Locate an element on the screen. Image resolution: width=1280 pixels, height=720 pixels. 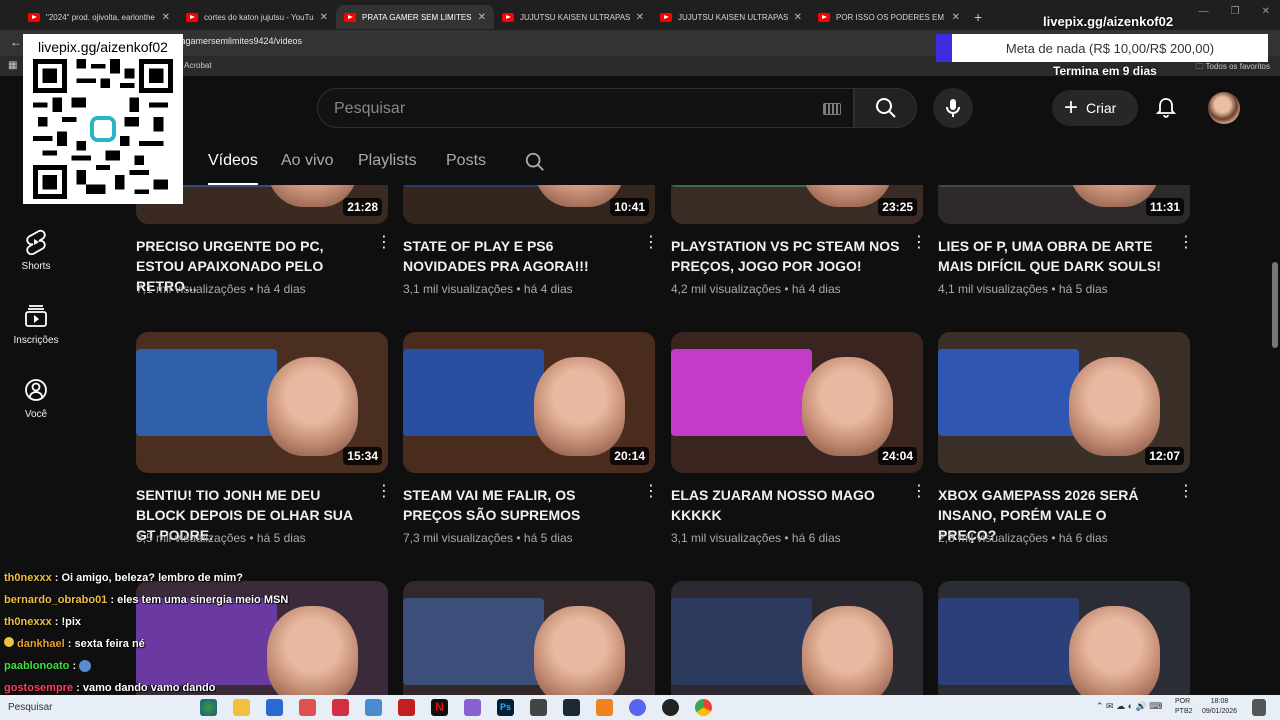
chat-user: bernardo_obrabo01 is located at coordinates (56, 600).